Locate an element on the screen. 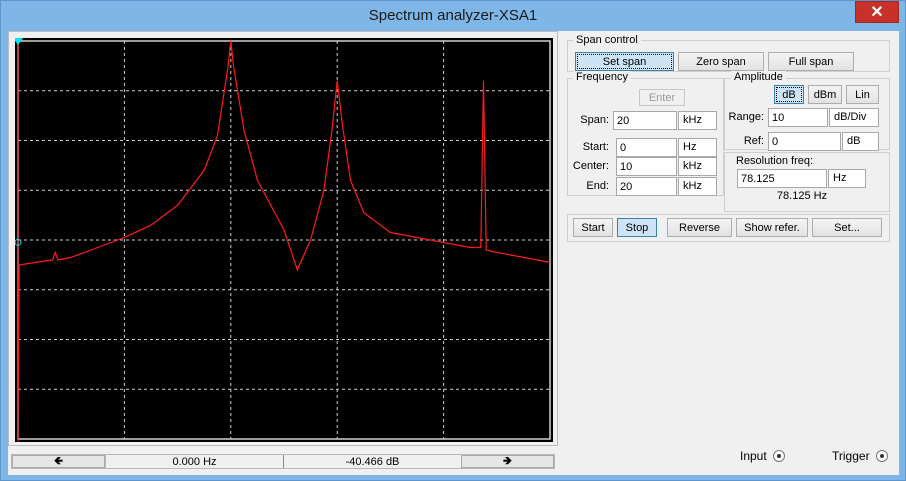 This screenshot has width=906, height=481. title-bar: Spectrum analyzer-XSA1 ✕ is located at coordinates (453, 16).